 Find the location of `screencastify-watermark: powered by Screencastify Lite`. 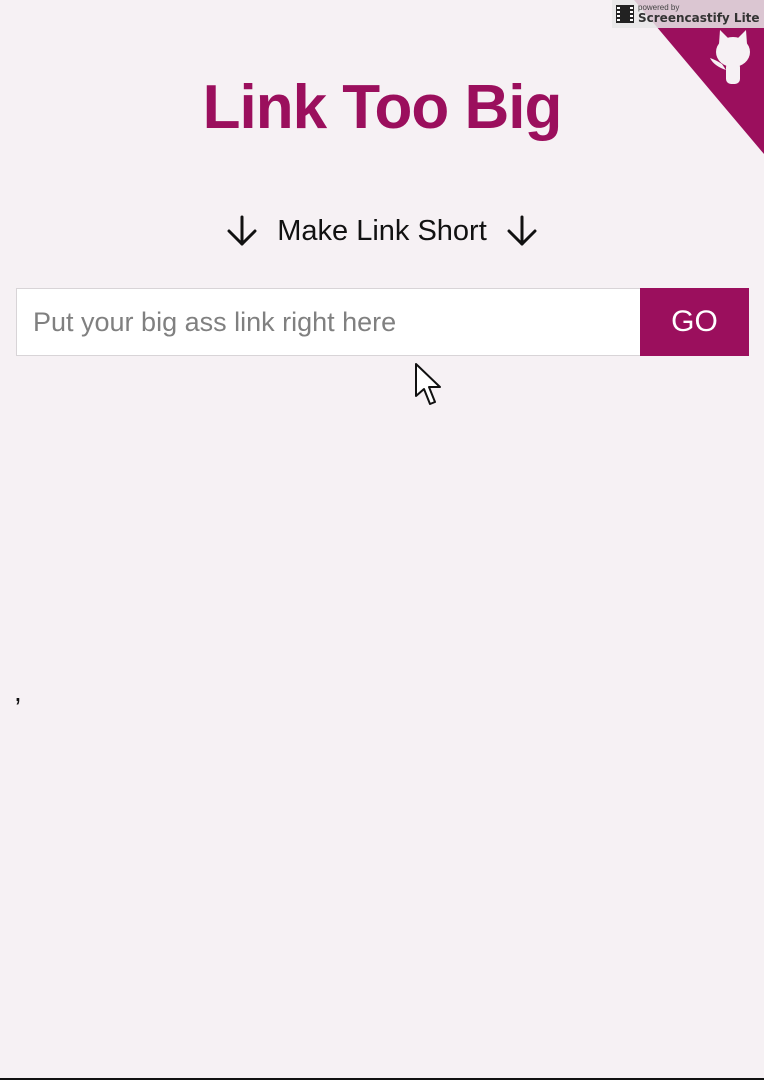

screencastify-watermark: powered by Screencastify Lite is located at coordinates (688, 14).